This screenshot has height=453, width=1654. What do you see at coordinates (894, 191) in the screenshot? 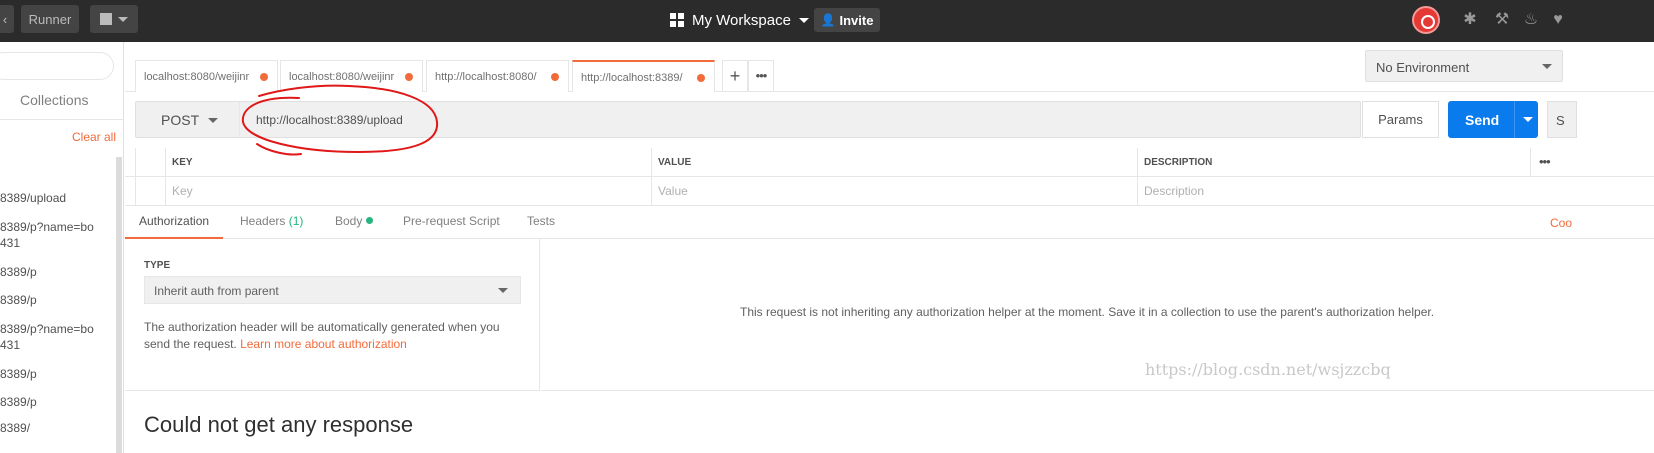
I see `value-input: Value` at bounding box center [894, 191].